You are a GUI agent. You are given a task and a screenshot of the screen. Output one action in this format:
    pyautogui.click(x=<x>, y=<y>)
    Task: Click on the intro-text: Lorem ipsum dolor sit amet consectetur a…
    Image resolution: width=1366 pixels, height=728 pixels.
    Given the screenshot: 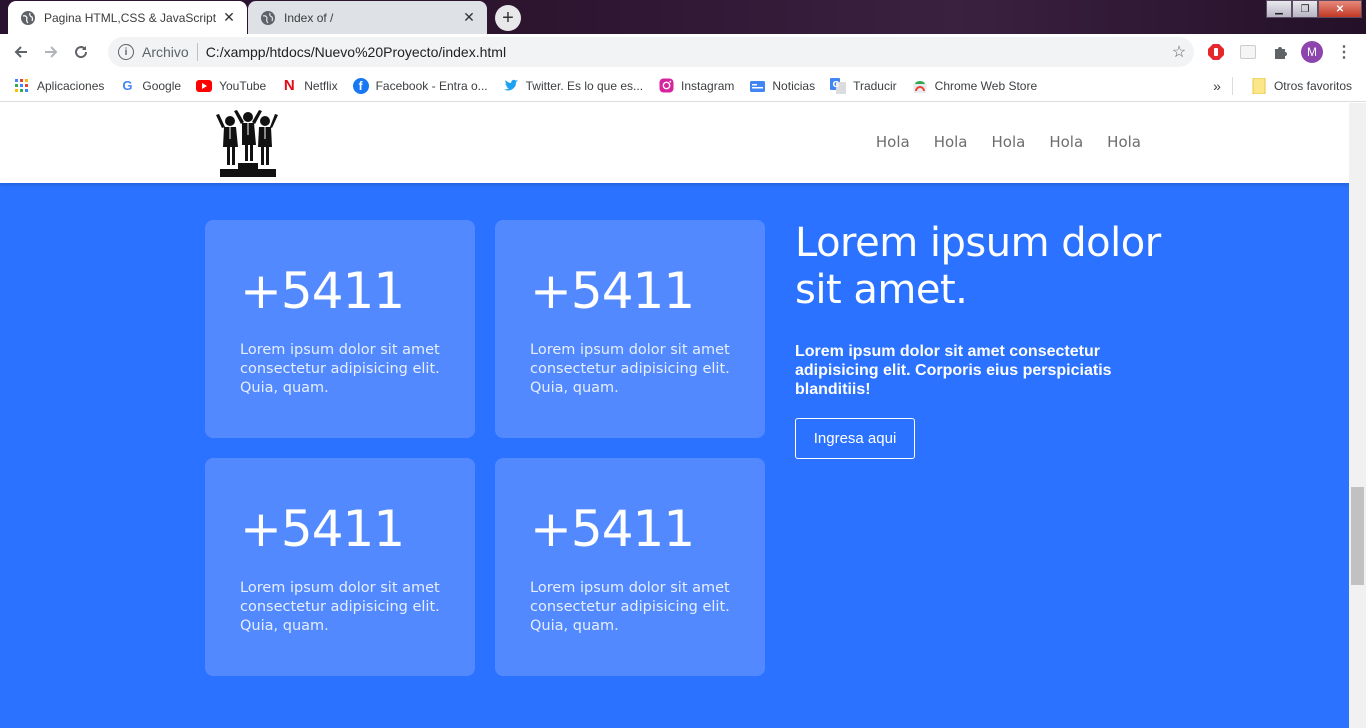 What is the action you would take?
    pyautogui.click(x=953, y=370)
    